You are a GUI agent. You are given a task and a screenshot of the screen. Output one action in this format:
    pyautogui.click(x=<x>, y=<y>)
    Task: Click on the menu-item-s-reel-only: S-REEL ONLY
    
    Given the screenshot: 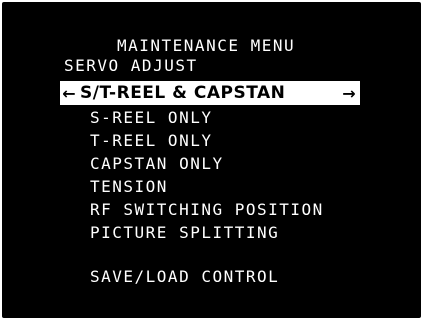 What is the action you would take?
    pyautogui.click(x=151, y=117)
    